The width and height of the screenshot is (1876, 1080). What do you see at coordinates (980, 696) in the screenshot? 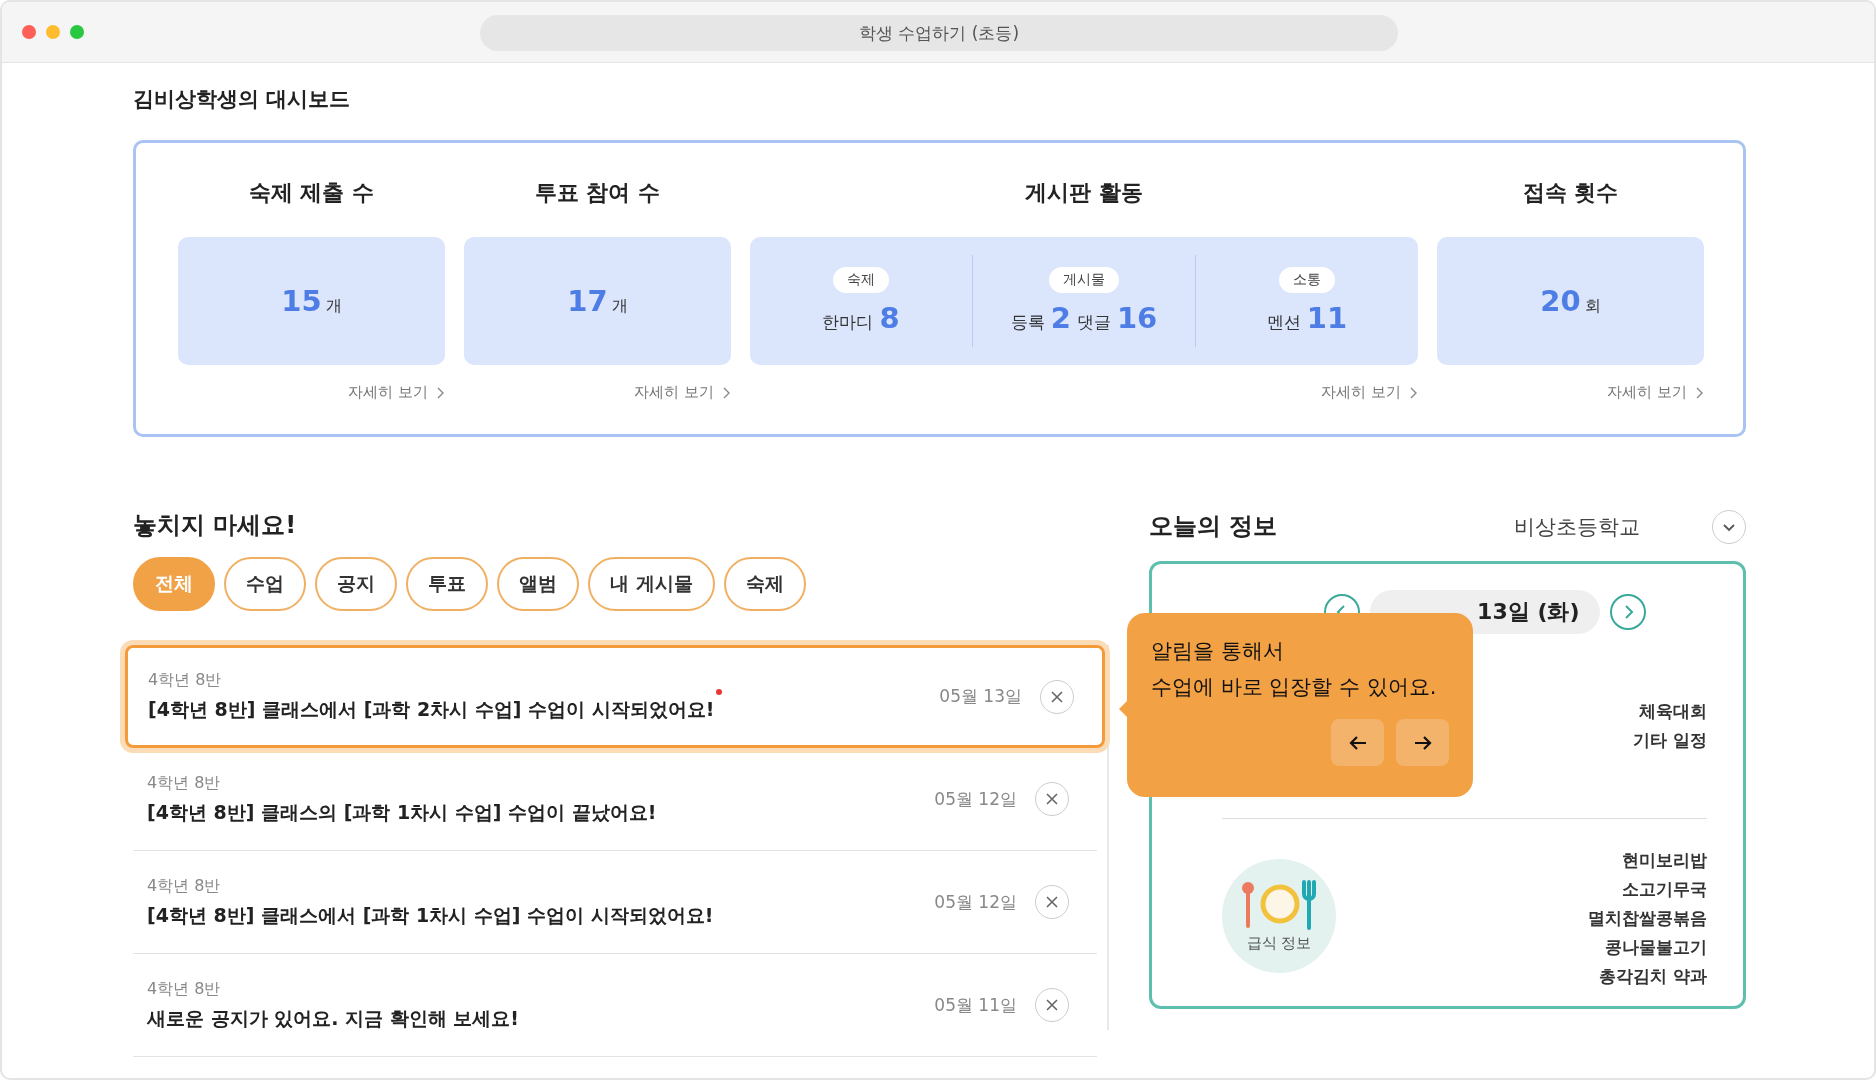
I see `date-text: 05월 13일` at bounding box center [980, 696].